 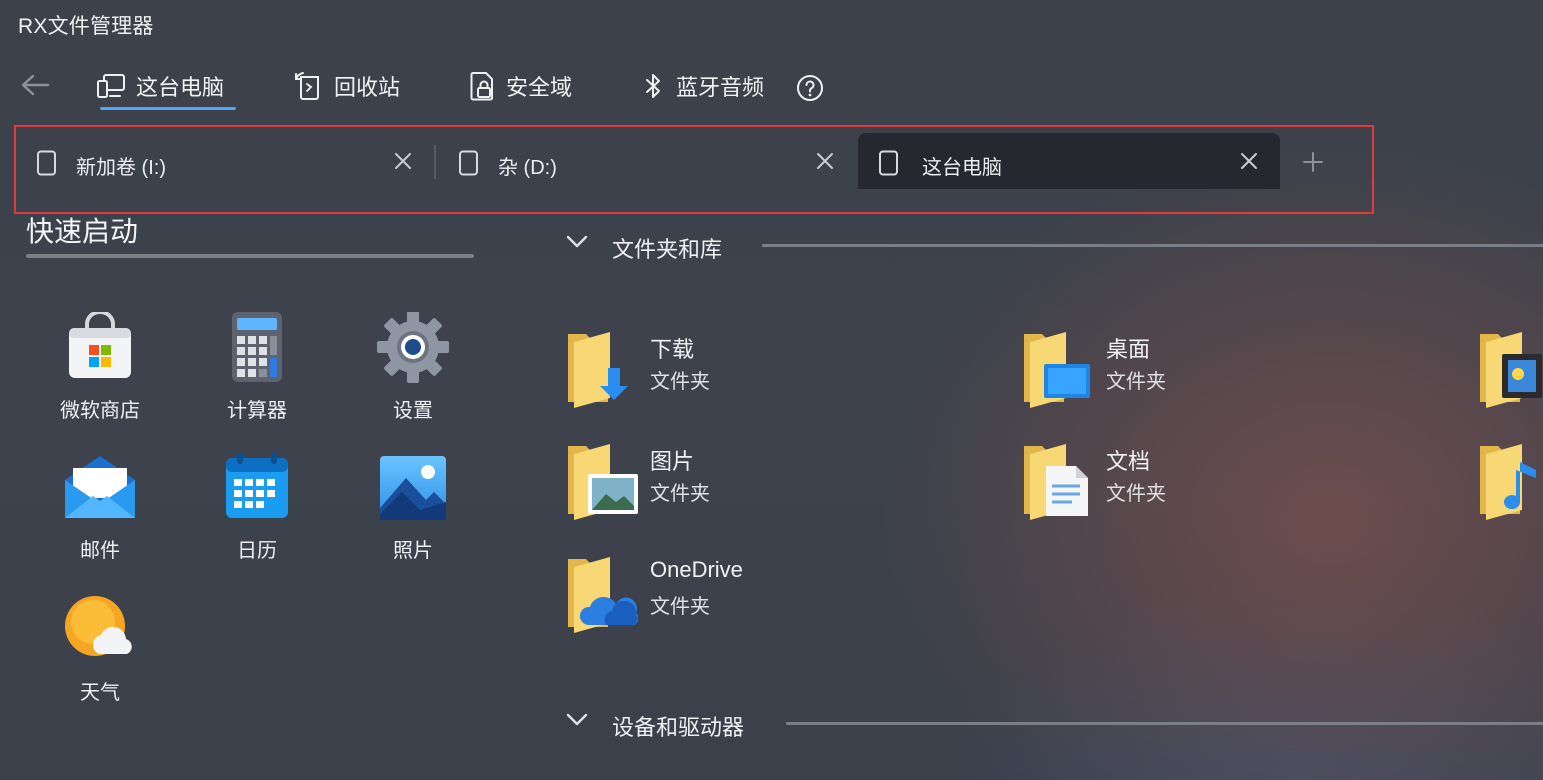 What do you see at coordinates (413, 411) in the screenshot?
I see `app-label: 设置` at bounding box center [413, 411].